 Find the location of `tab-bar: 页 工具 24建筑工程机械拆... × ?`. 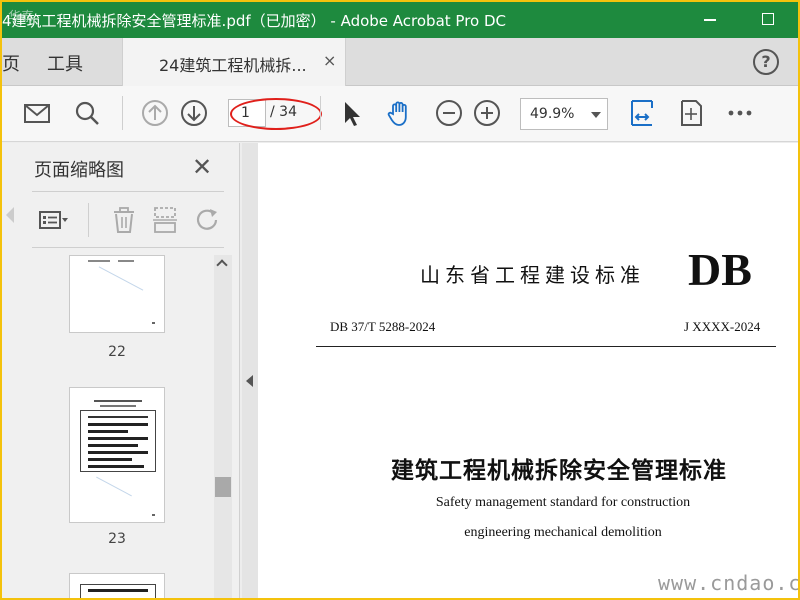

tab-bar: 页 工具 24建筑工程机械拆... × ? is located at coordinates (400, 62).